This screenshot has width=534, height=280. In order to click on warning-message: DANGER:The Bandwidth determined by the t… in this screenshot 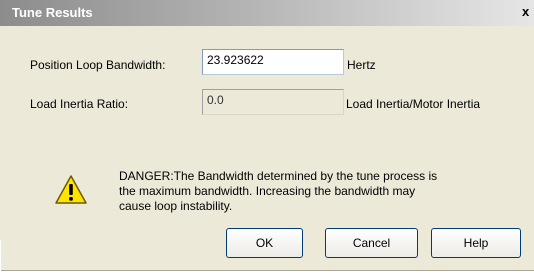, I will do `click(319, 191)`.